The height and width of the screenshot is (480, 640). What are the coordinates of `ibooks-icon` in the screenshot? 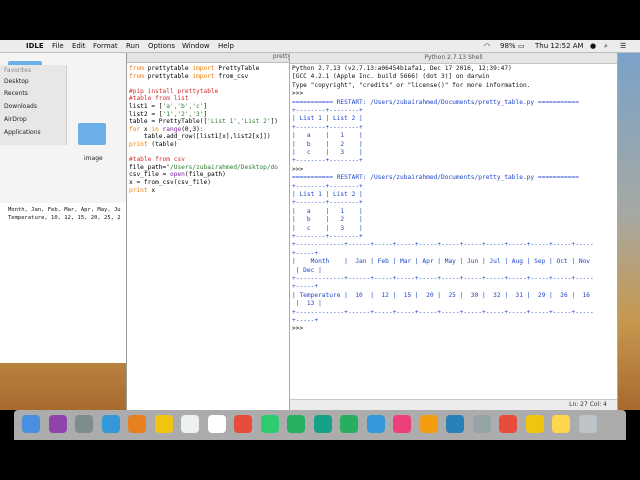 It's located at (428, 424).